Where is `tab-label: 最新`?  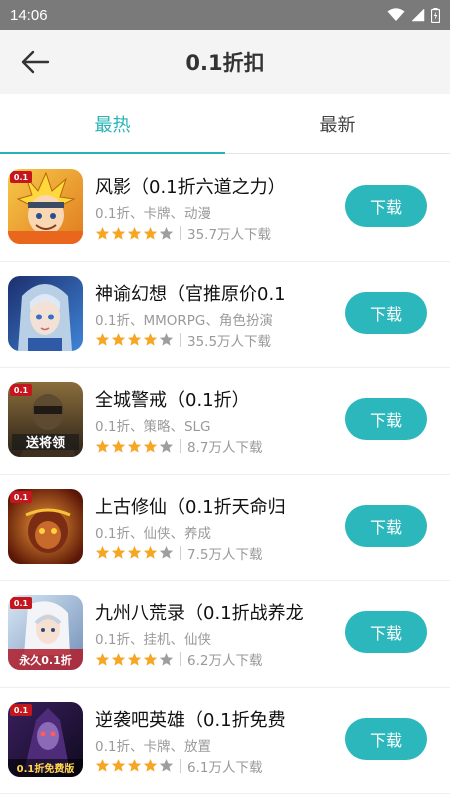
tab-label: 最新 is located at coordinates (337, 125).